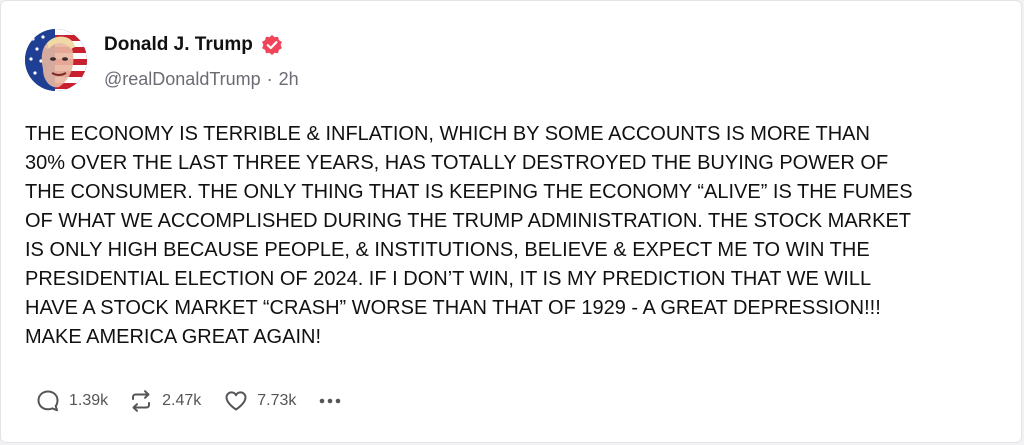 Image resolution: width=1024 pixels, height=445 pixels. Describe the element at coordinates (48, 401) in the screenshot. I see `reply-icon` at that location.